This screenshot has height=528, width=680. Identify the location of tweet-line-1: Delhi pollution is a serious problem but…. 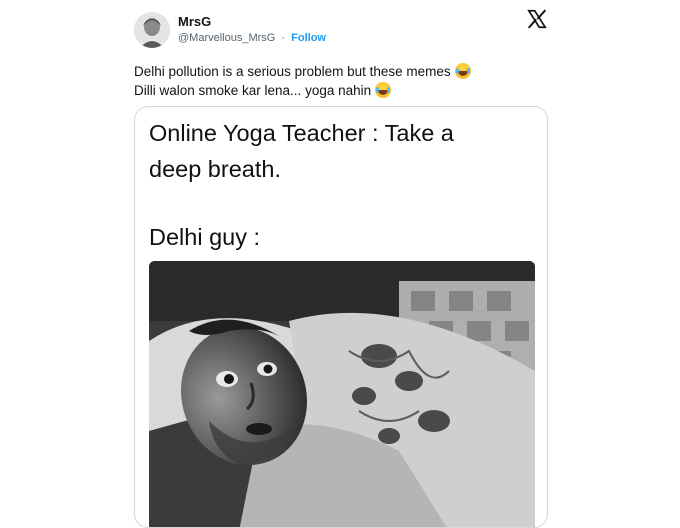
(302, 71).